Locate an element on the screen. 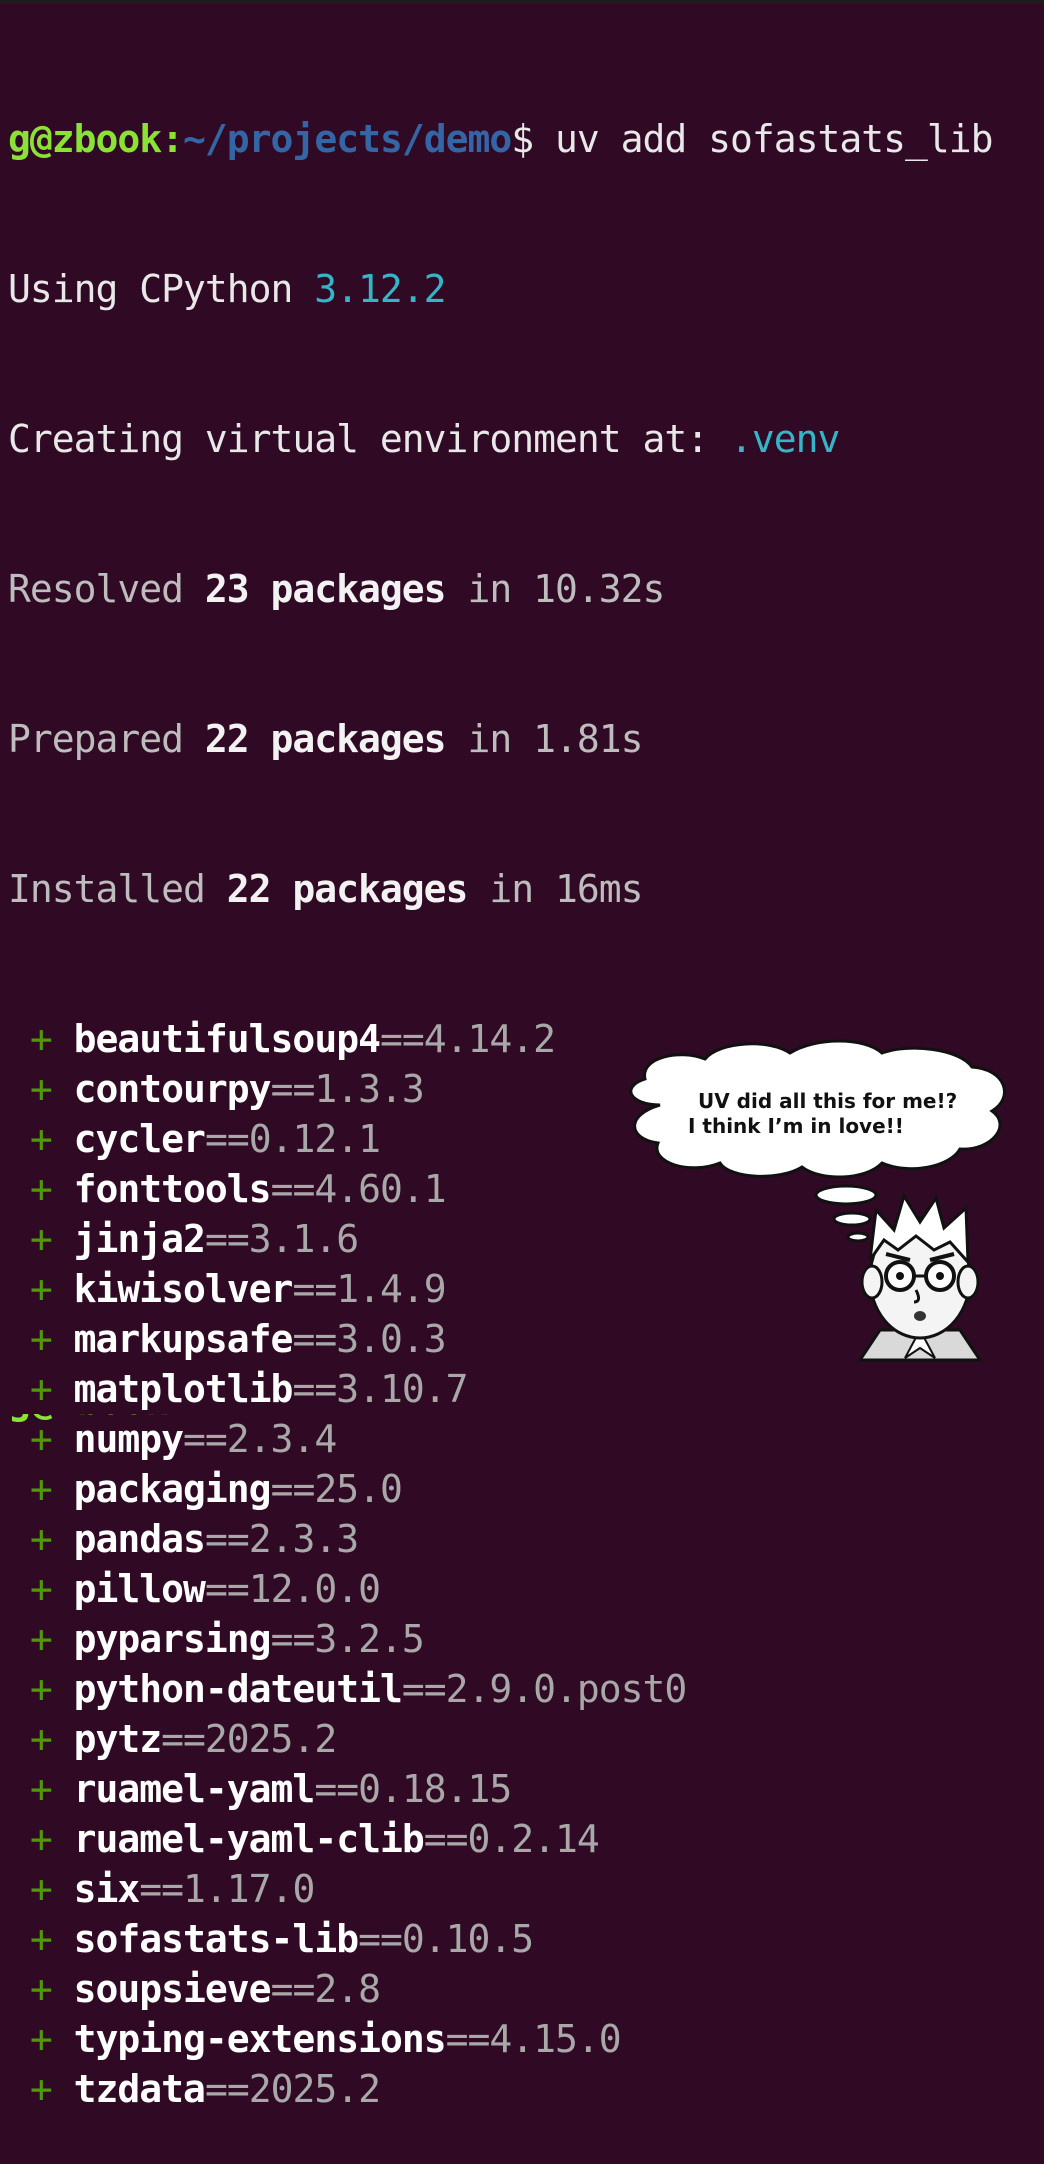  package-version: ==12.0.0 is located at coordinates (292, 1589).